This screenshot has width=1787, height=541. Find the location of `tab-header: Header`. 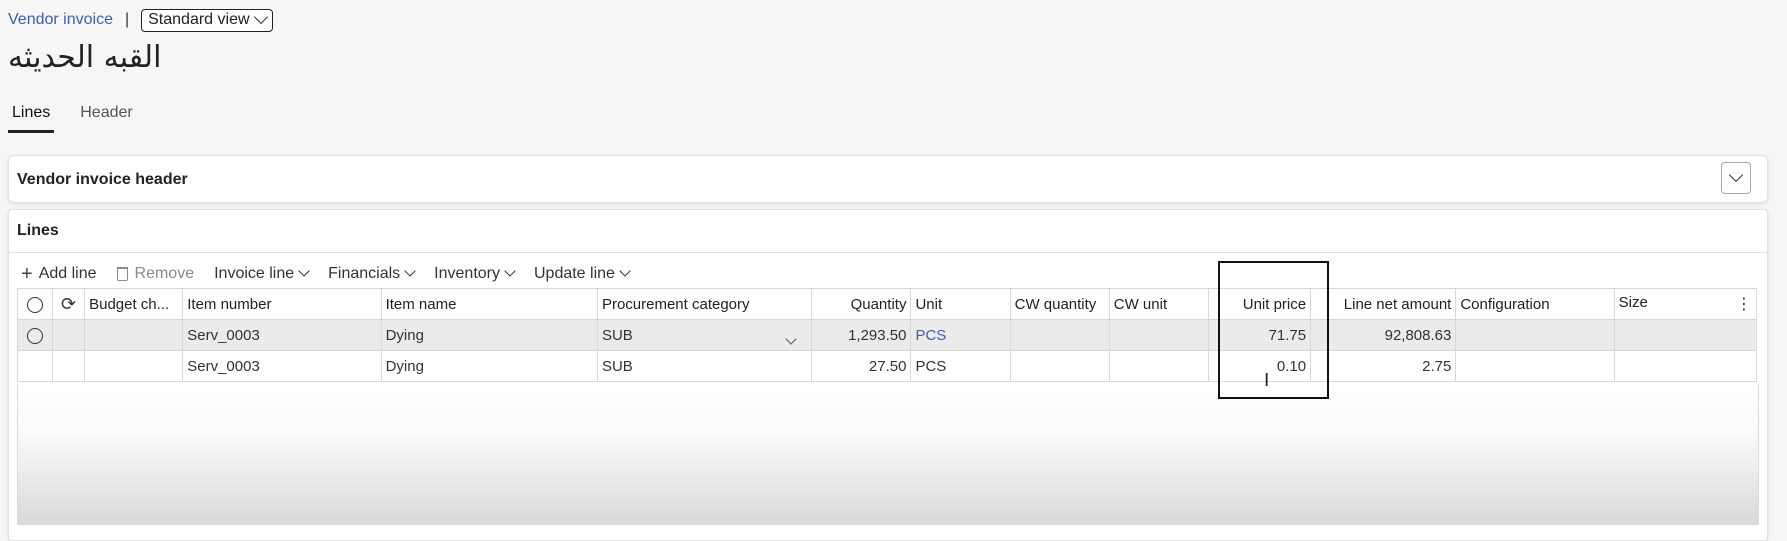

tab-header: Header is located at coordinates (106, 116).